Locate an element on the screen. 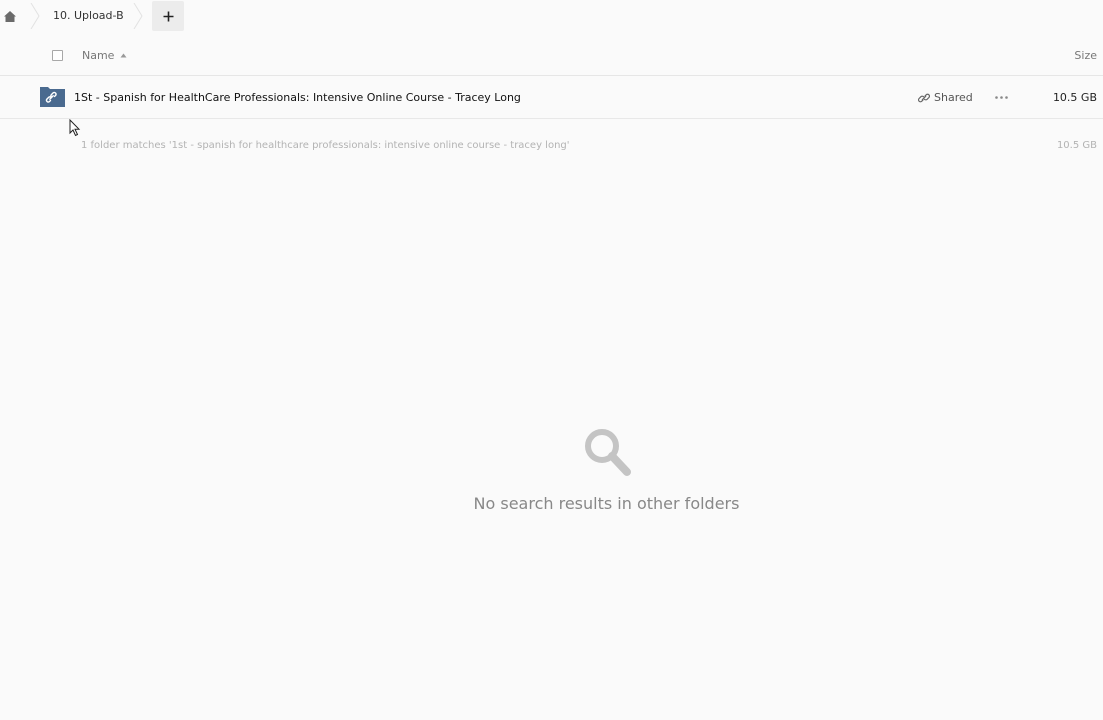 The width and height of the screenshot is (1103, 720). new-button is located at coordinates (168, 16).